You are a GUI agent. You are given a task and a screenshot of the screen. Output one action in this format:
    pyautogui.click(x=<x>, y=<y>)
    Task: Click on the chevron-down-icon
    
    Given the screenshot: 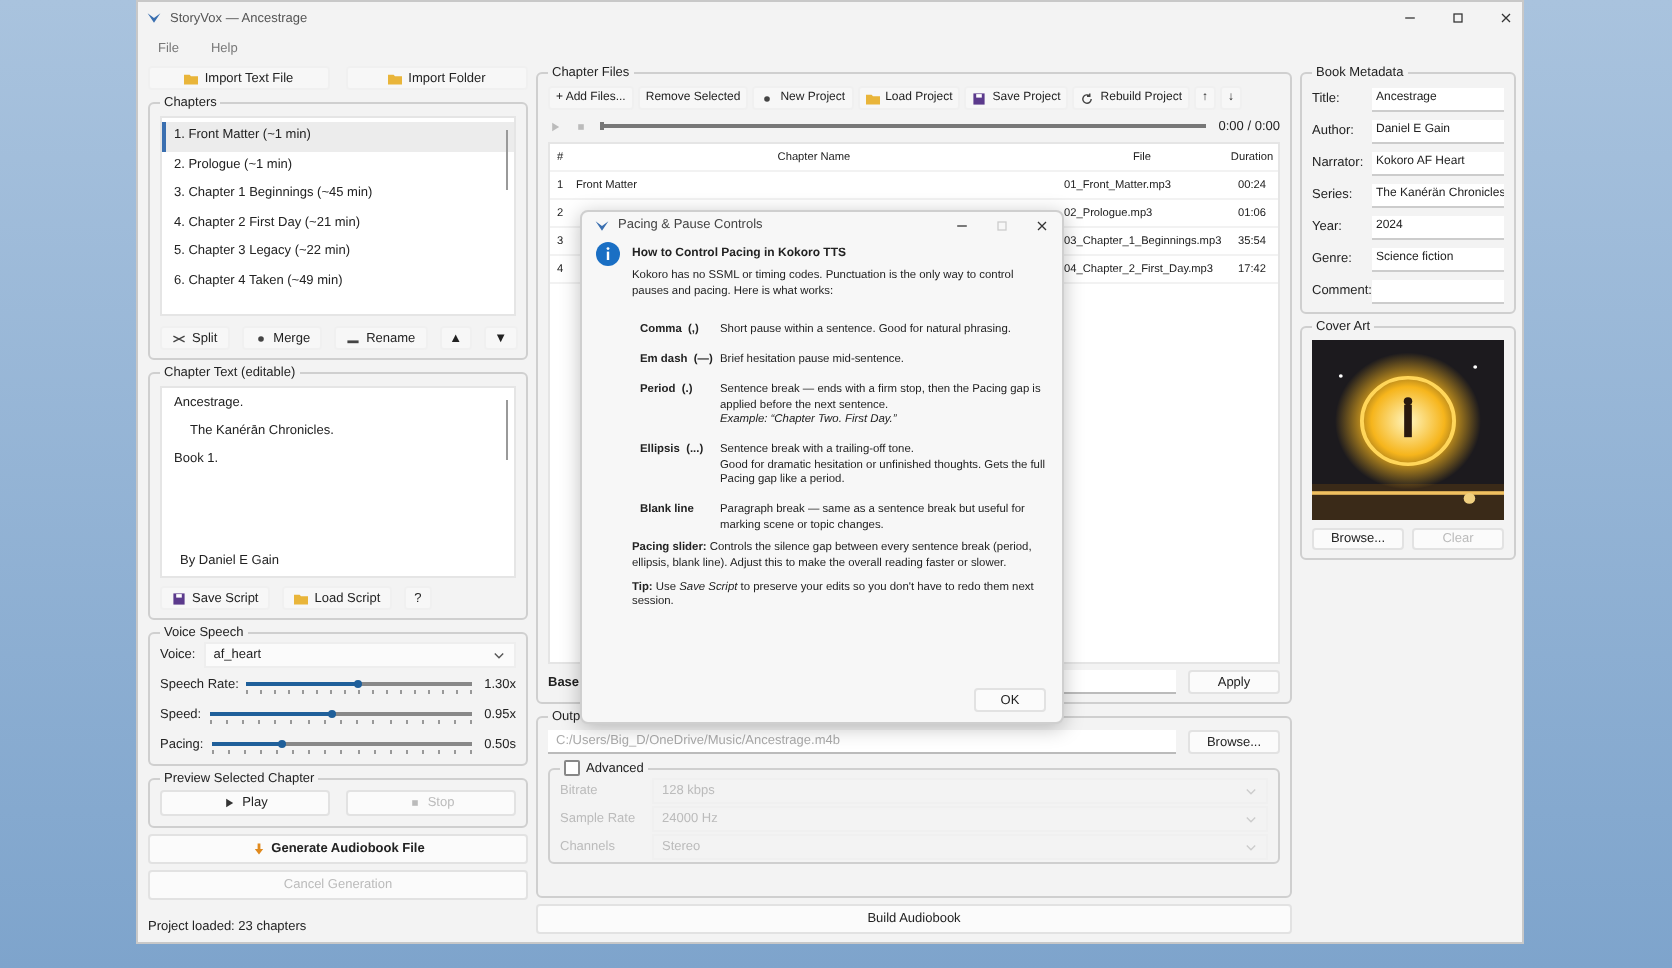 What is the action you would take?
    pyautogui.click(x=499, y=655)
    